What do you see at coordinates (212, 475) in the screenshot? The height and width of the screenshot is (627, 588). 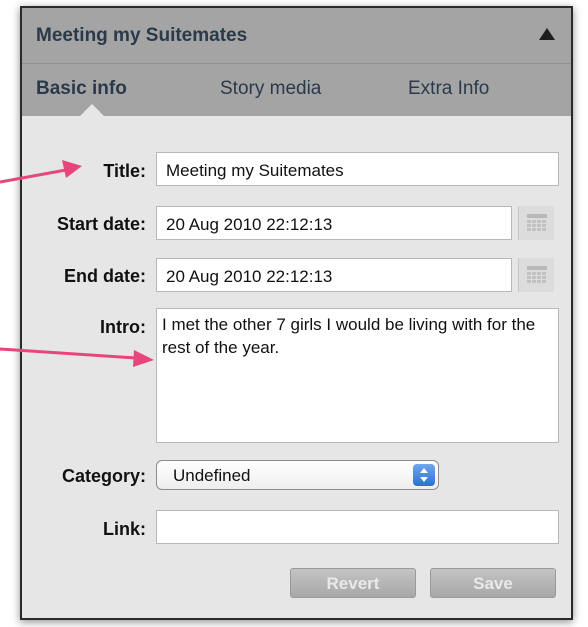 I see `category-selected-value: Undefined` at bounding box center [212, 475].